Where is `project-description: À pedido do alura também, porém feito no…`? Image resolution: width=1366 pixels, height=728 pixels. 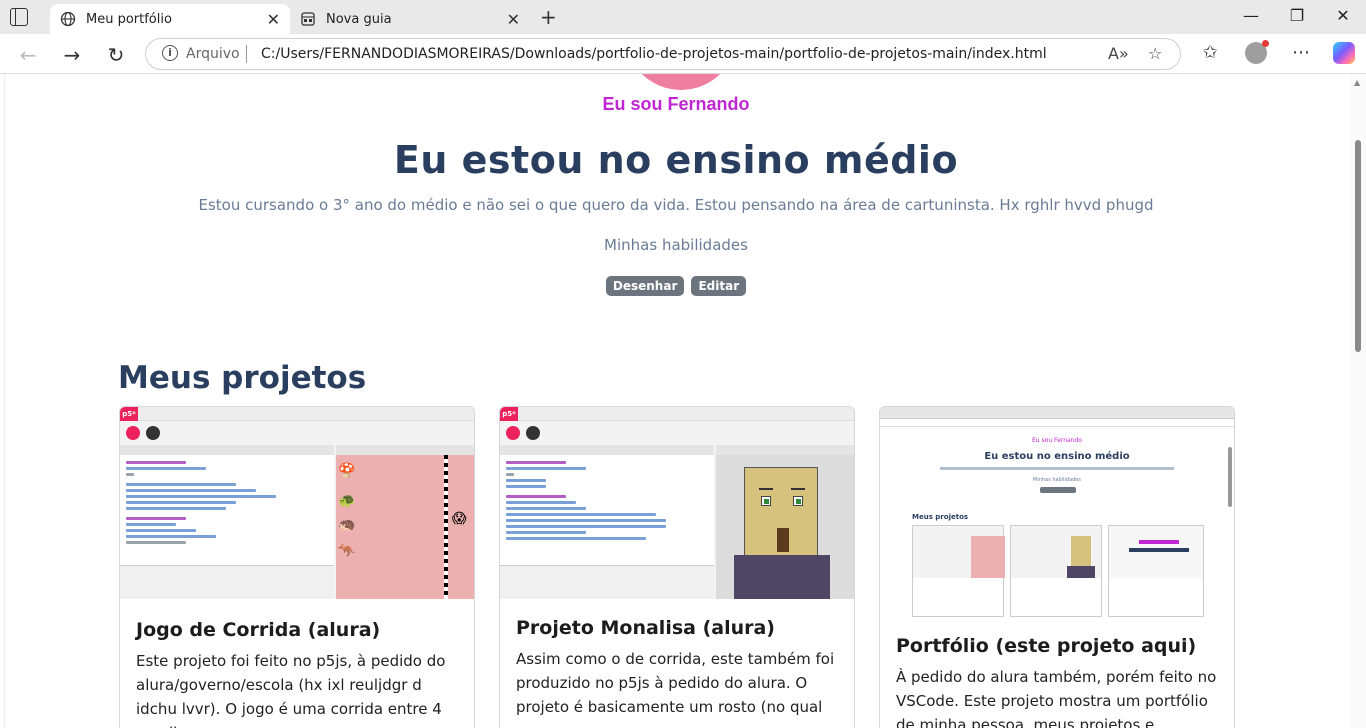
project-description: À pedido do alura também, porém feito no… is located at coordinates (1056, 698).